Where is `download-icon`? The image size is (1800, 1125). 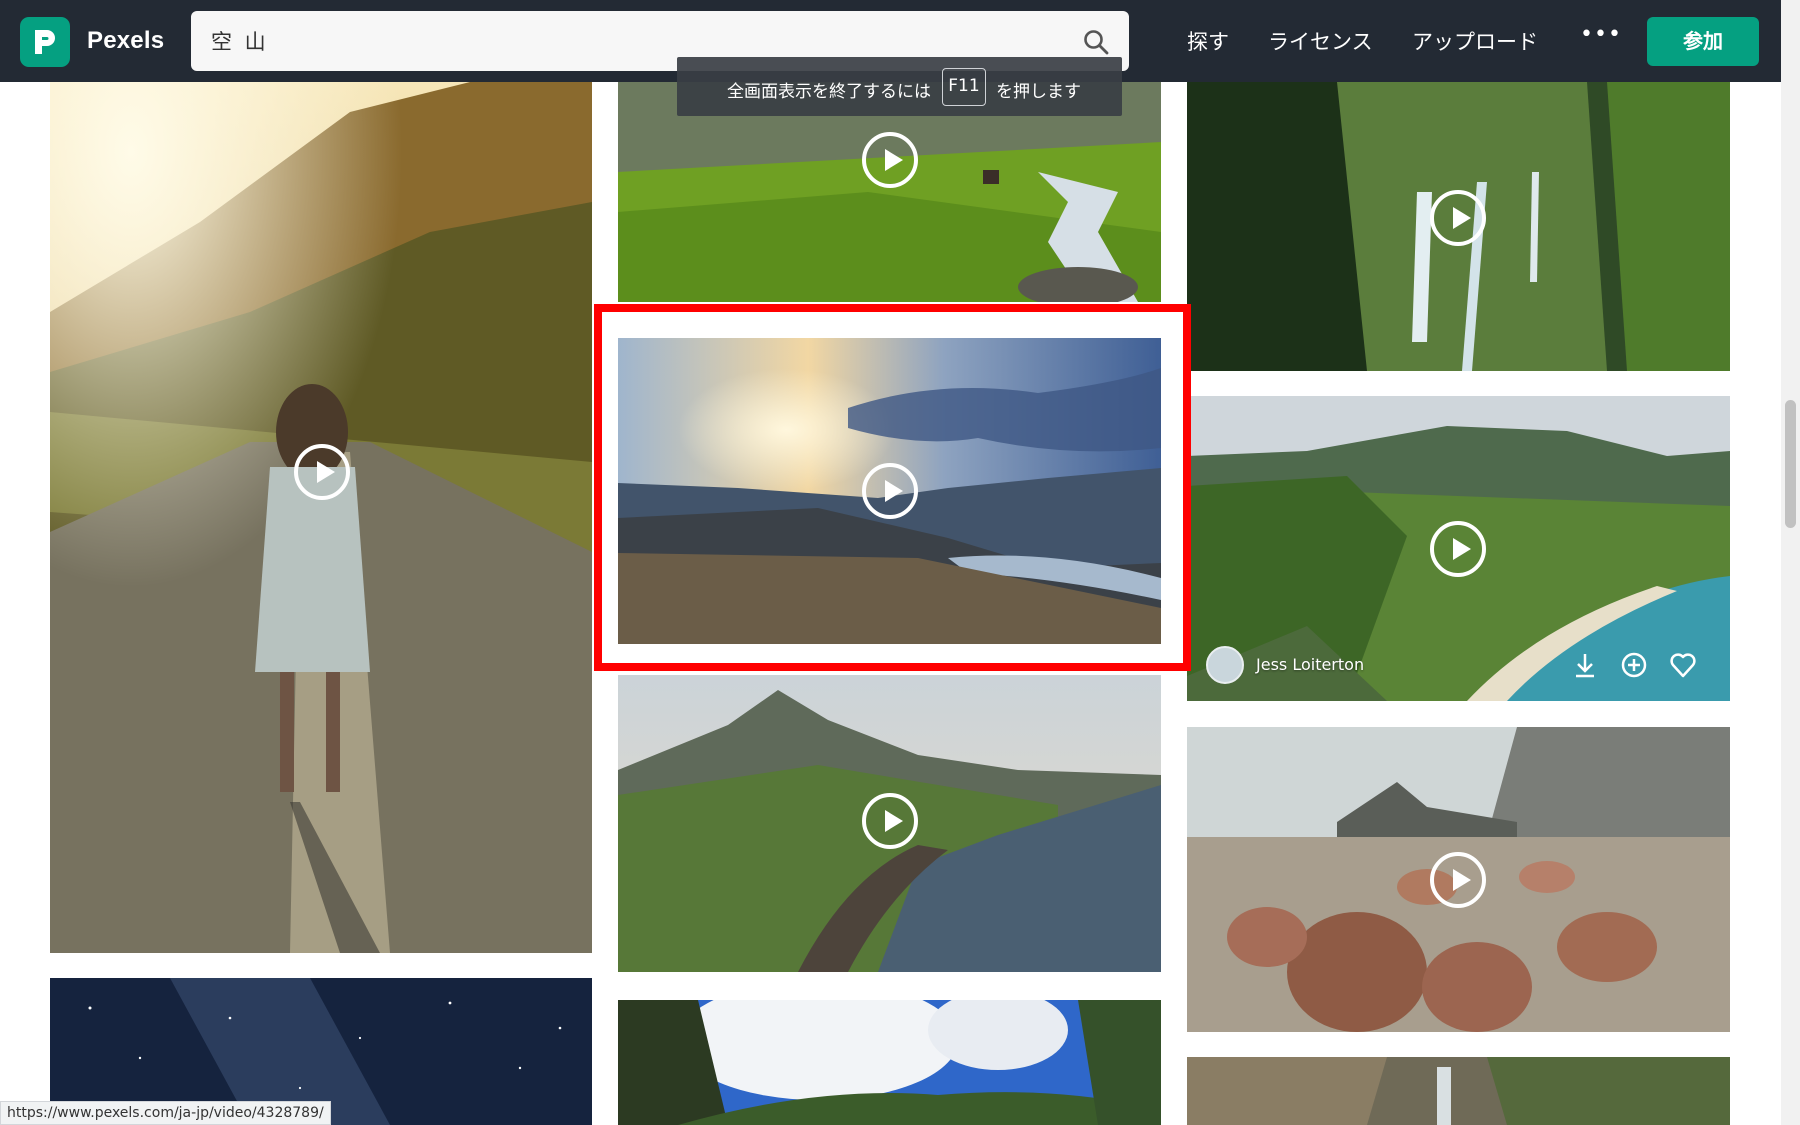 download-icon is located at coordinates (1585, 665).